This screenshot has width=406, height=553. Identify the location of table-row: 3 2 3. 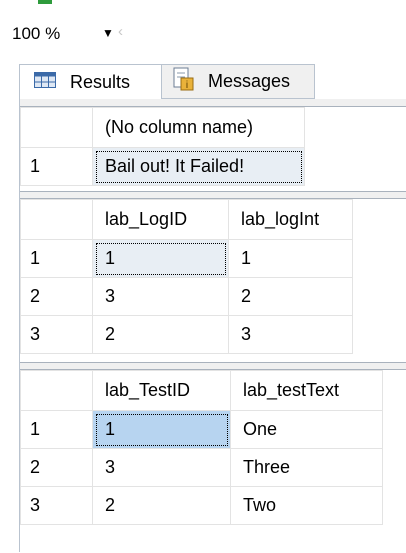
(186, 334).